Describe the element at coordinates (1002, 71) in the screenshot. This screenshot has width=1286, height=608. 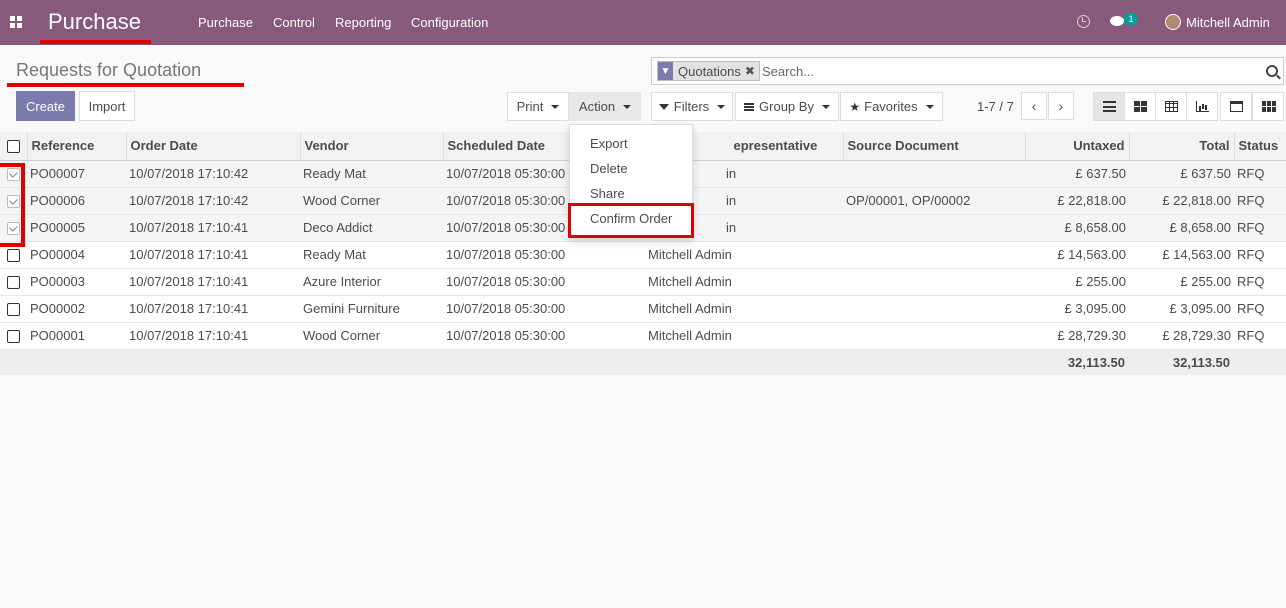
I see `search-input` at that location.